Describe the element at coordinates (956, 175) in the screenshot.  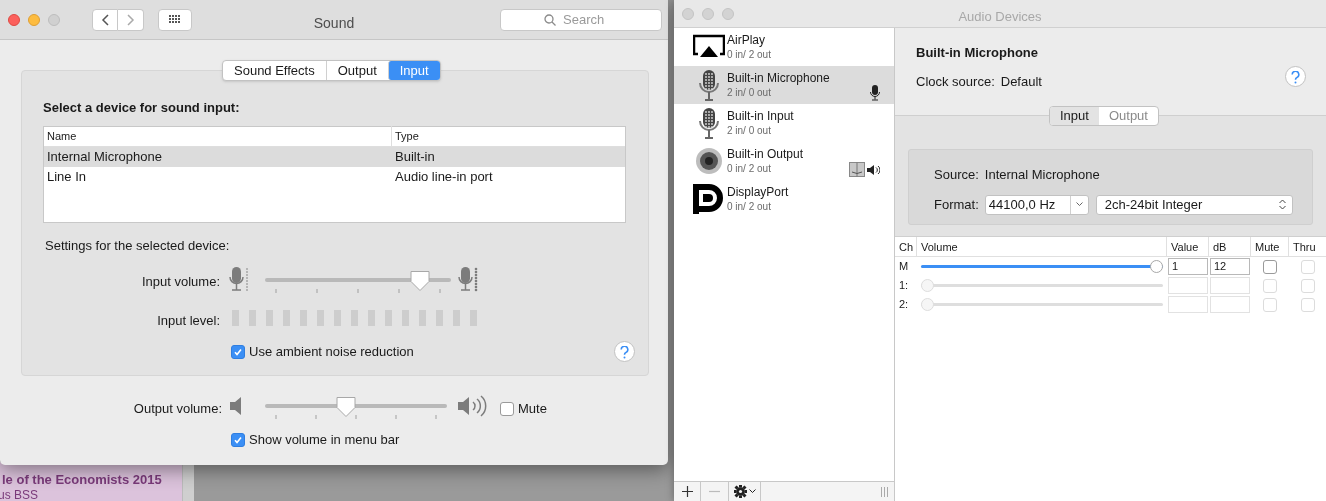
I see `field-label: Source:` at that location.